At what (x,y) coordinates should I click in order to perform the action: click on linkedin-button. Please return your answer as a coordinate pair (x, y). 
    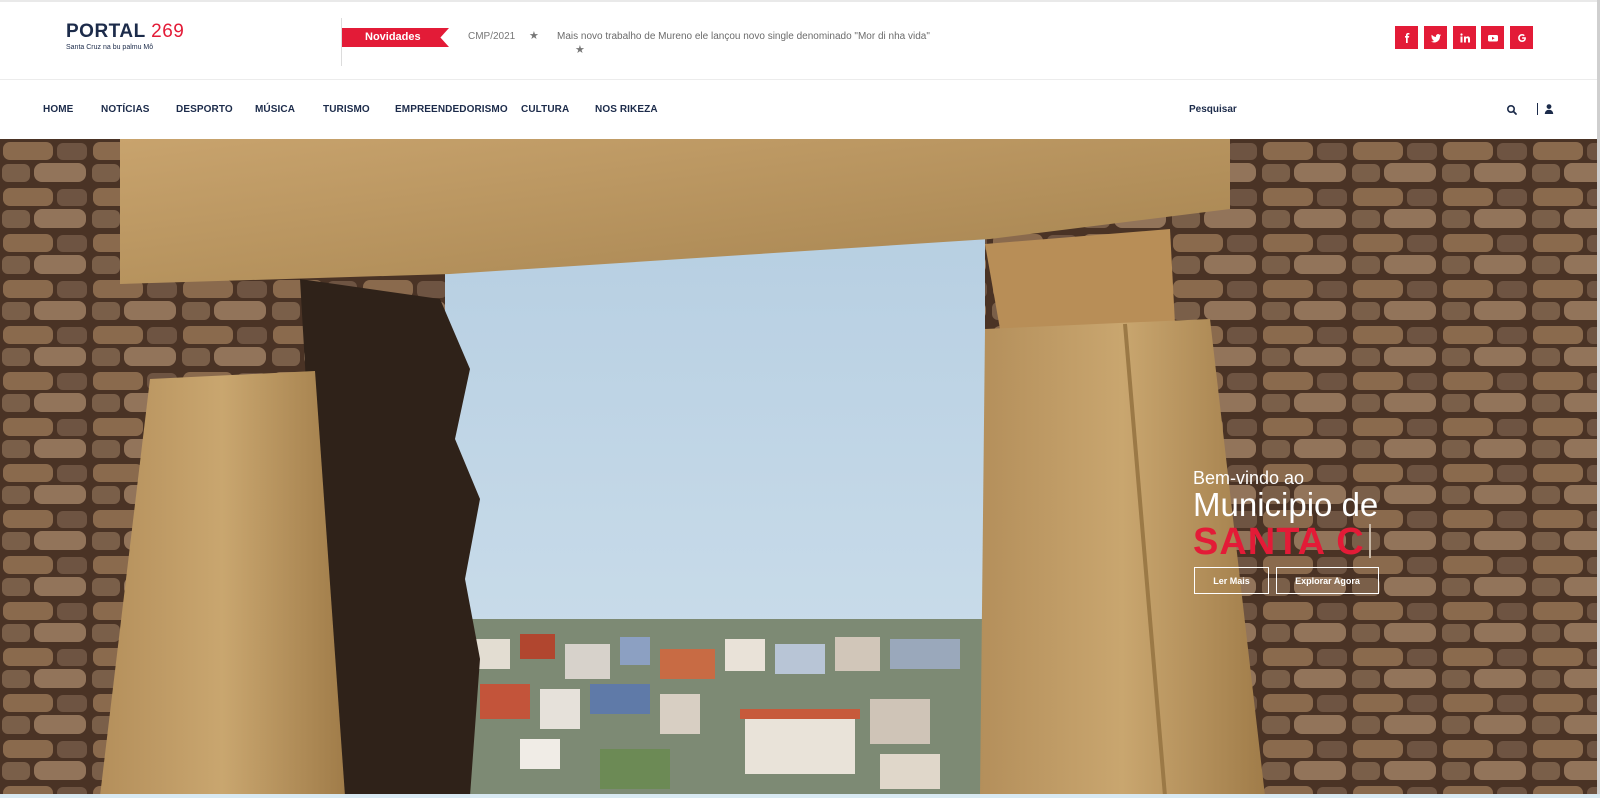
    Looking at the image, I should click on (1464, 37).